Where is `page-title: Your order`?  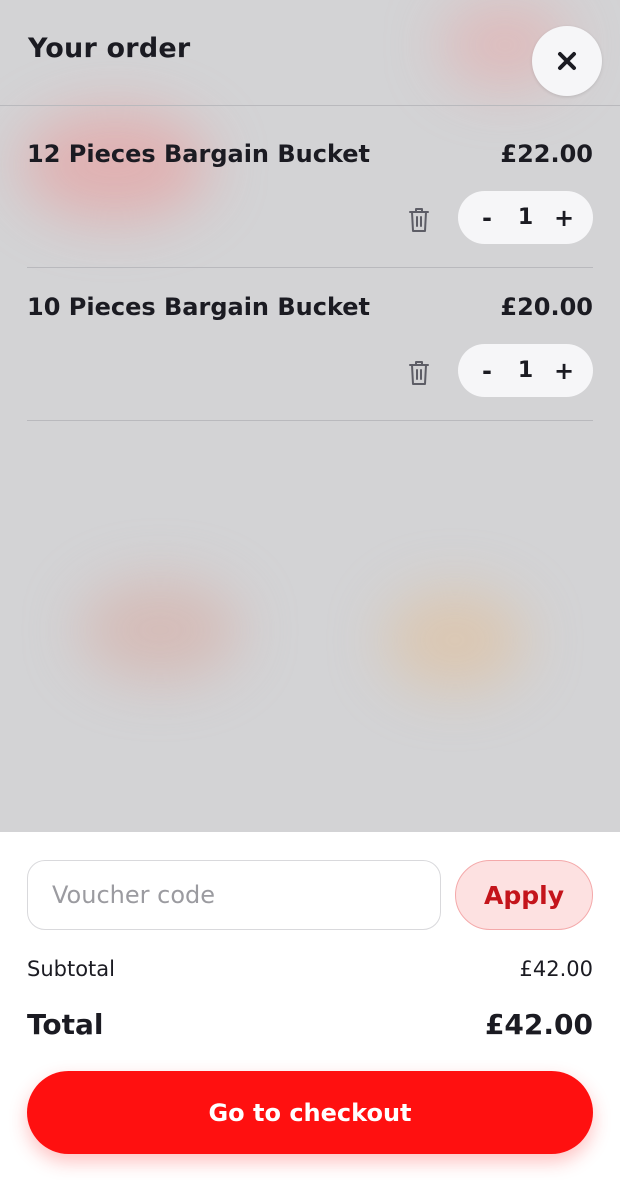 page-title: Your order is located at coordinates (109, 48).